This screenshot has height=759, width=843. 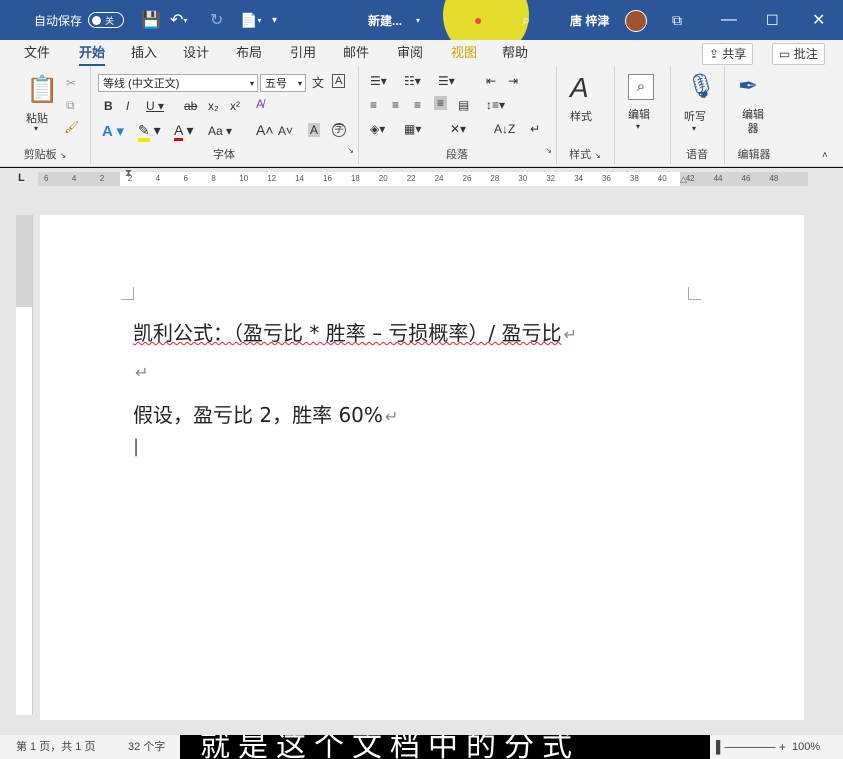 I want to click on styles-icon: A, so click(x=579, y=88).